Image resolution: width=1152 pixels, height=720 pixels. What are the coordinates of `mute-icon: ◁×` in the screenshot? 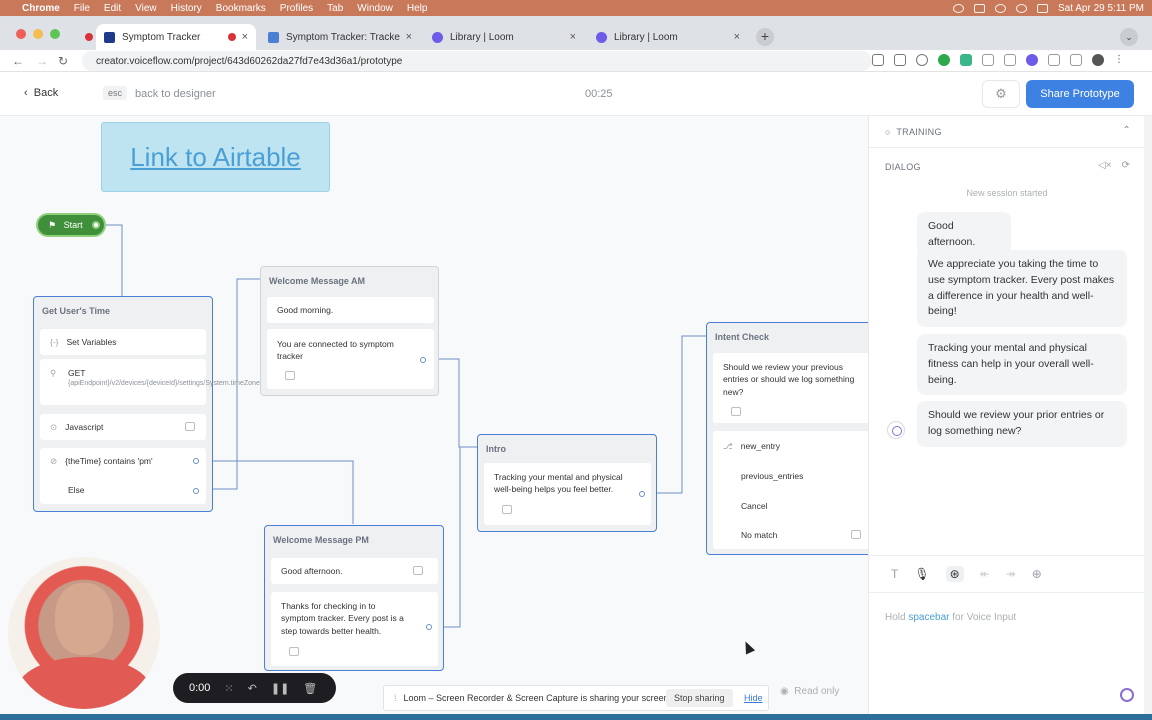 It's located at (1105, 165).